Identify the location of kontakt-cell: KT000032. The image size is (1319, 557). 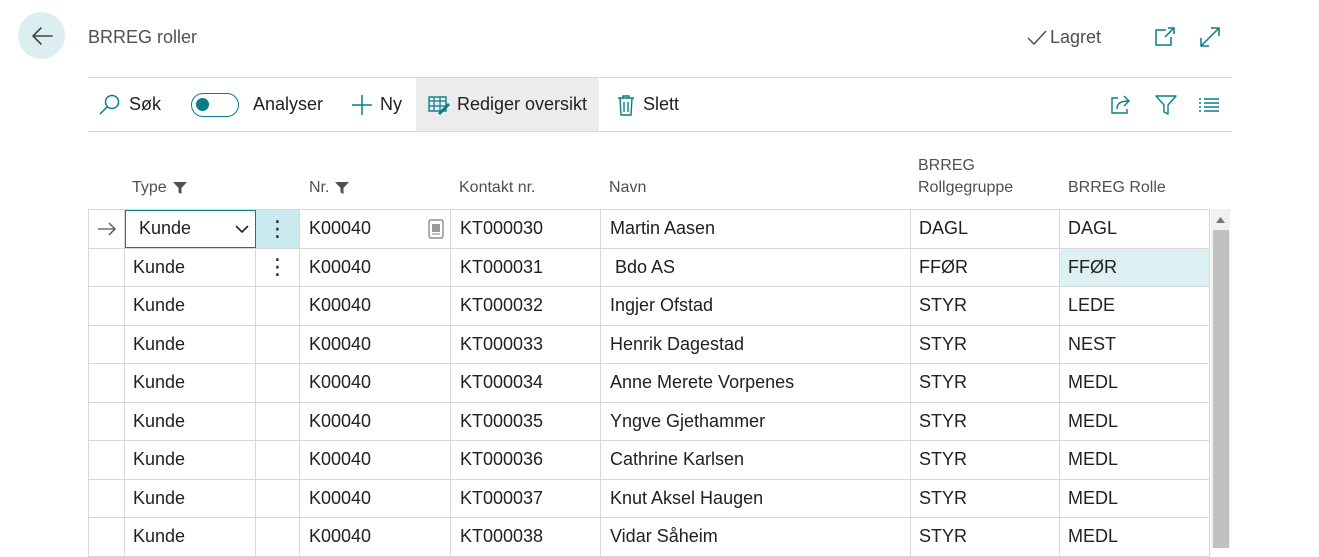
(526, 306).